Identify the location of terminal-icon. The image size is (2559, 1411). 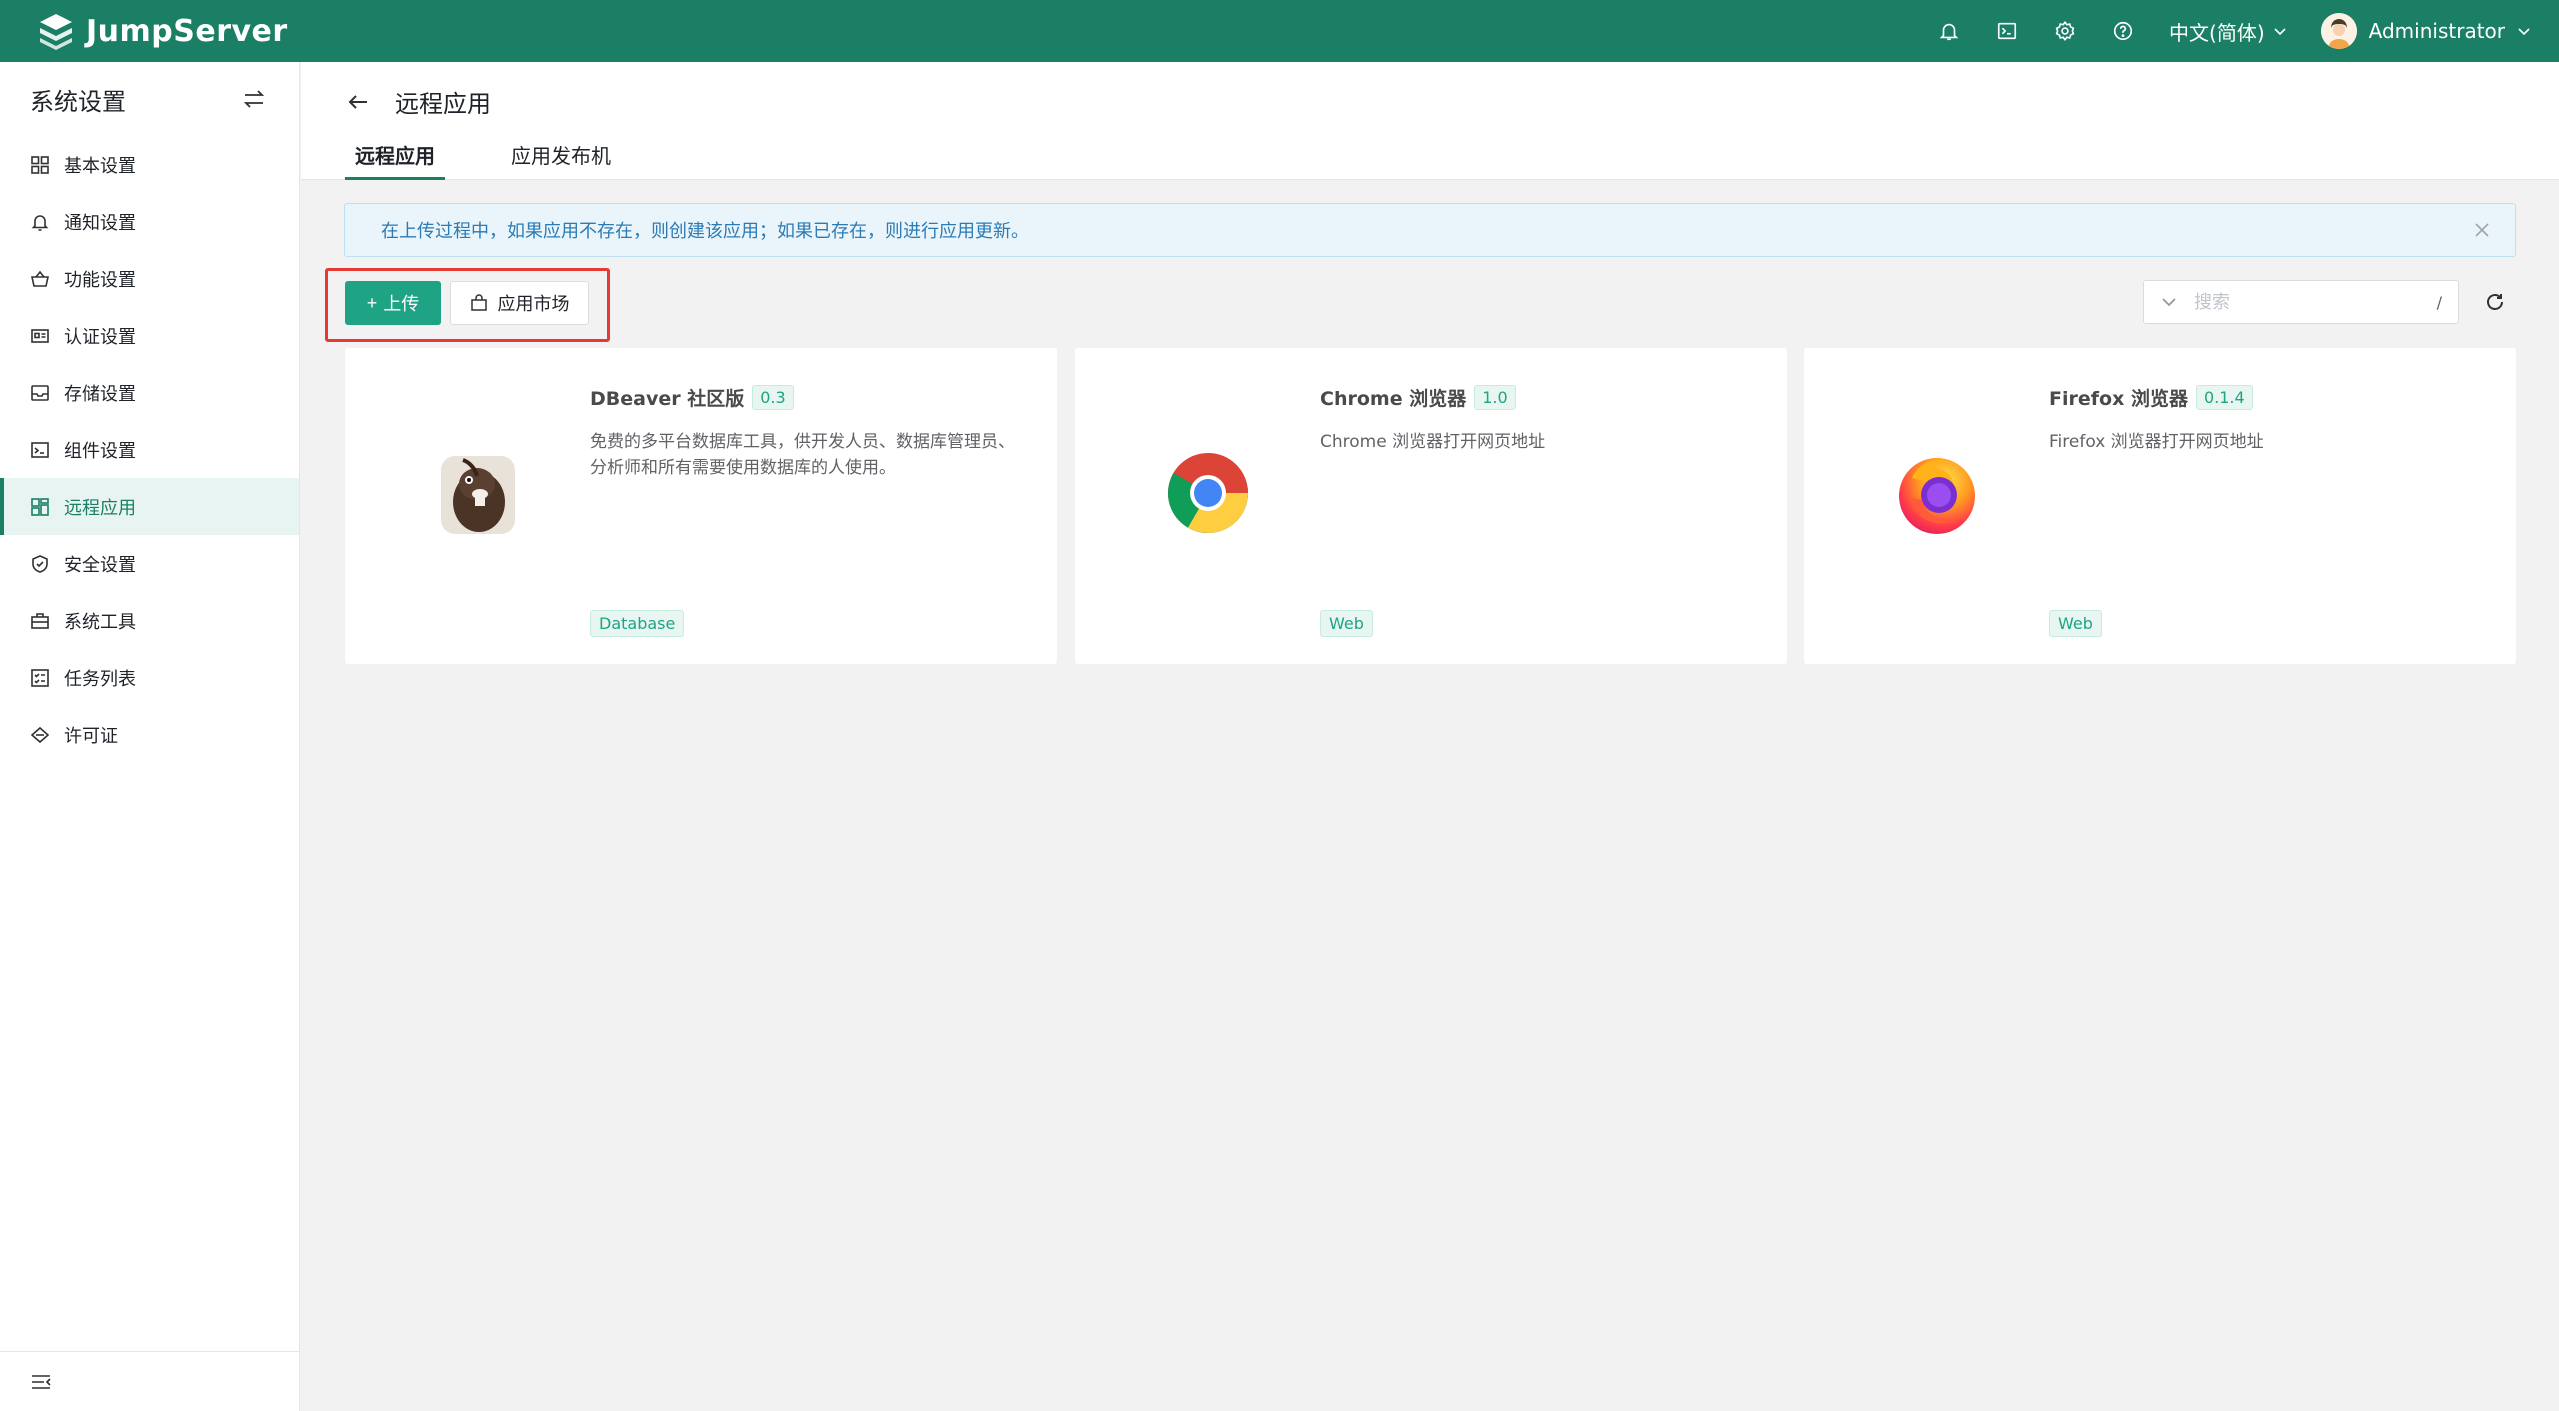
(2007, 31).